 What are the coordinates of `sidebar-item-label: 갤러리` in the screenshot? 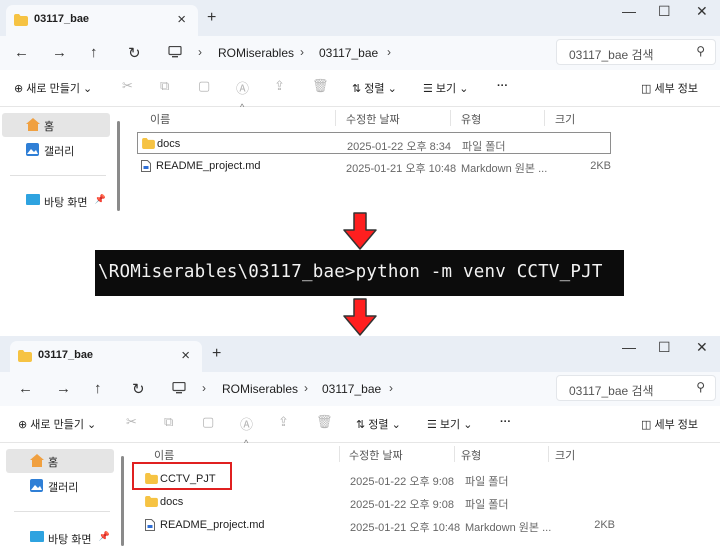 It's located at (59, 152).